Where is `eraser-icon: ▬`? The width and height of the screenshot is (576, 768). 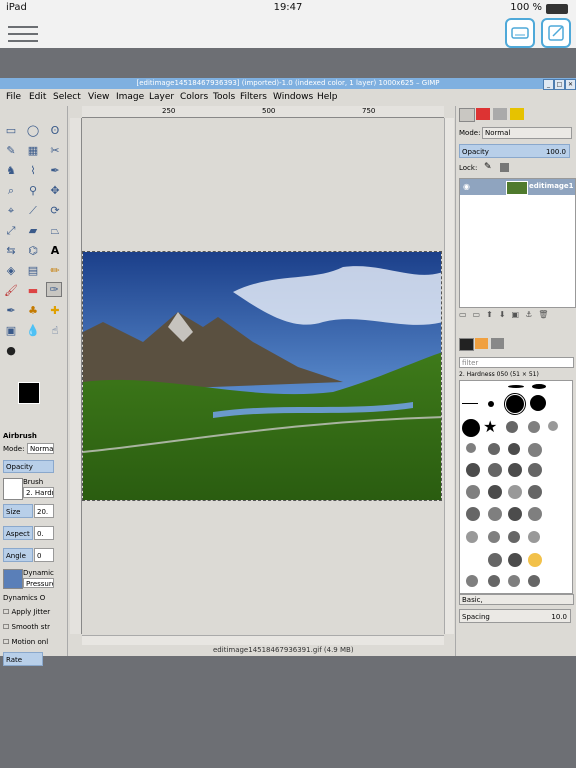 eraser-icon: ▬ is located at coordinates (33, 290).